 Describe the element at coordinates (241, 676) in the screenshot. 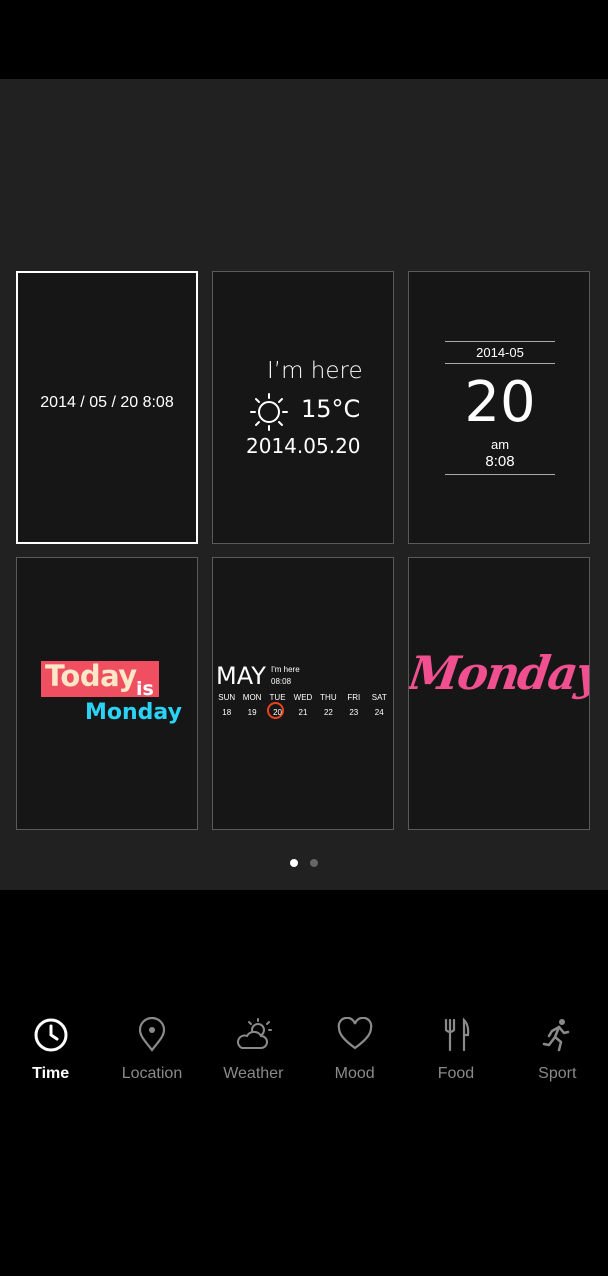

I see `month-text: MAY` at that location.